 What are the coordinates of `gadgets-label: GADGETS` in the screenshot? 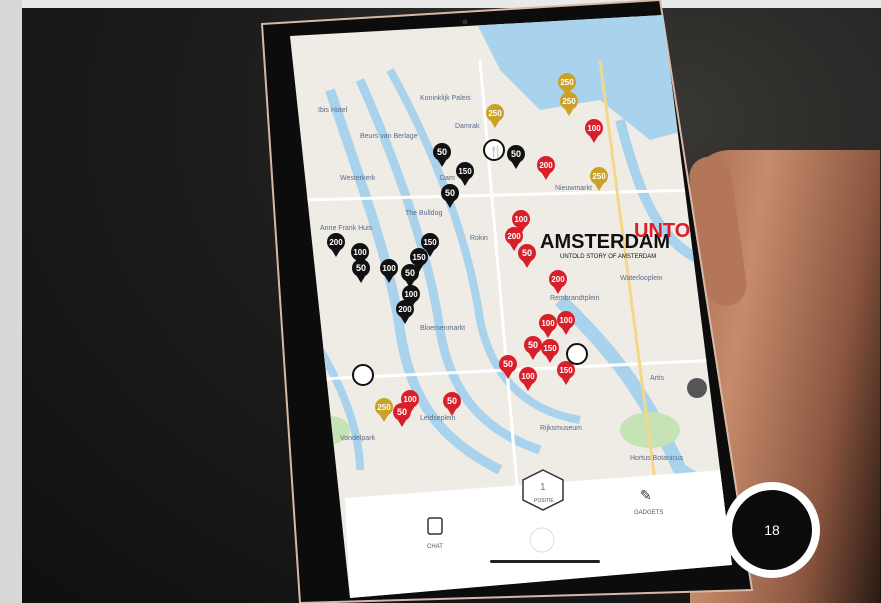 It's located at (648, 513).